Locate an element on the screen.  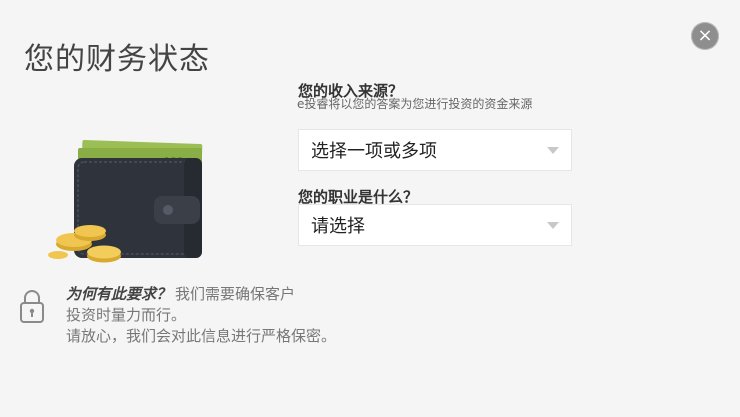
dialog-title: 您的财务状态 is located at coordinates (117, 59).